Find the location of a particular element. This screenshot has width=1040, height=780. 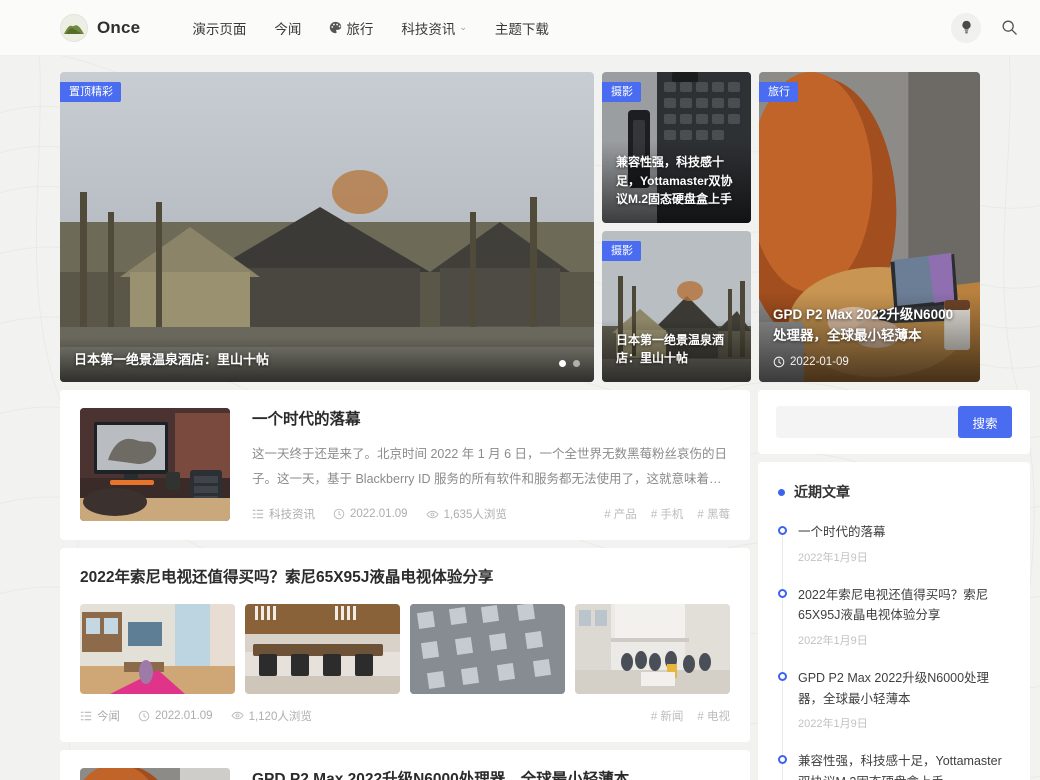

hero-right-date: 2022-01-09 is located at coordinates (869, 362).